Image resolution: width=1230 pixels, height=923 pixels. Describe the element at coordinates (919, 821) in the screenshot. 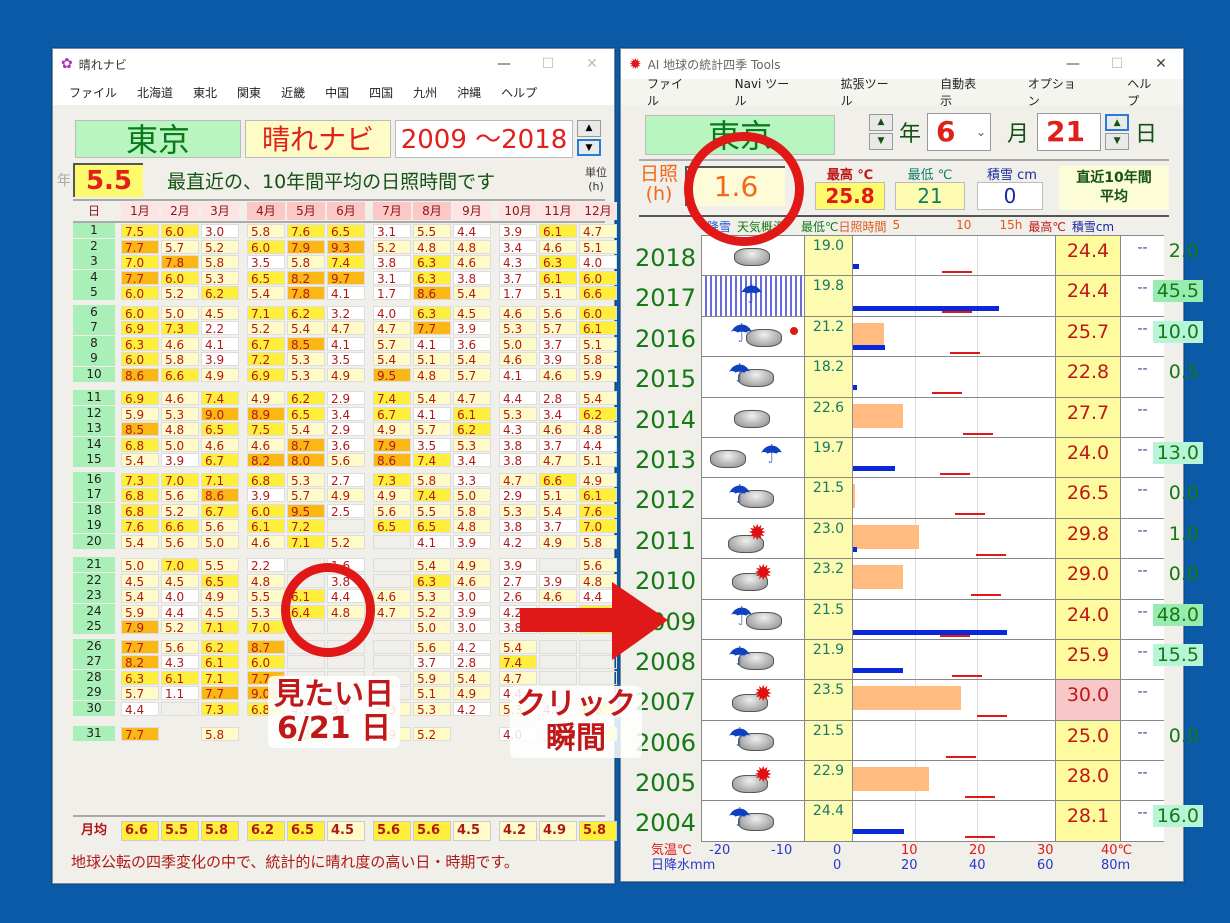

I see `year-row: 2004 ☂ 24.4 16.0 28.1 --` at that location.